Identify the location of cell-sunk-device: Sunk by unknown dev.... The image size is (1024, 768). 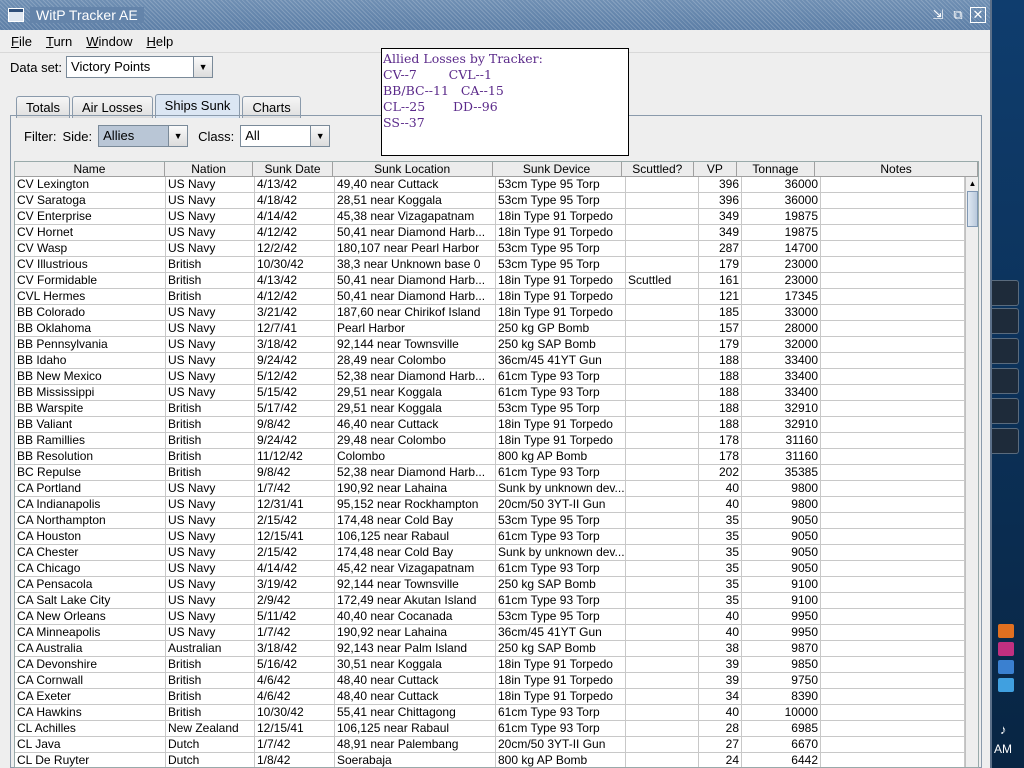
(561, 552).